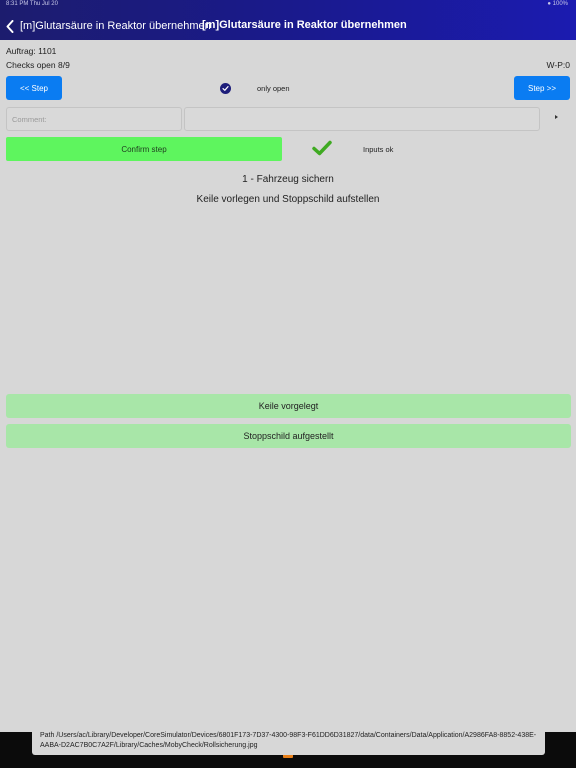 Image resolution: width=576 pixels, height=768 pixels. What do you see at coordinates (557, 4) in the screenshot?
I see `status-battery: ● 100%` at bounding box center [557, 4].